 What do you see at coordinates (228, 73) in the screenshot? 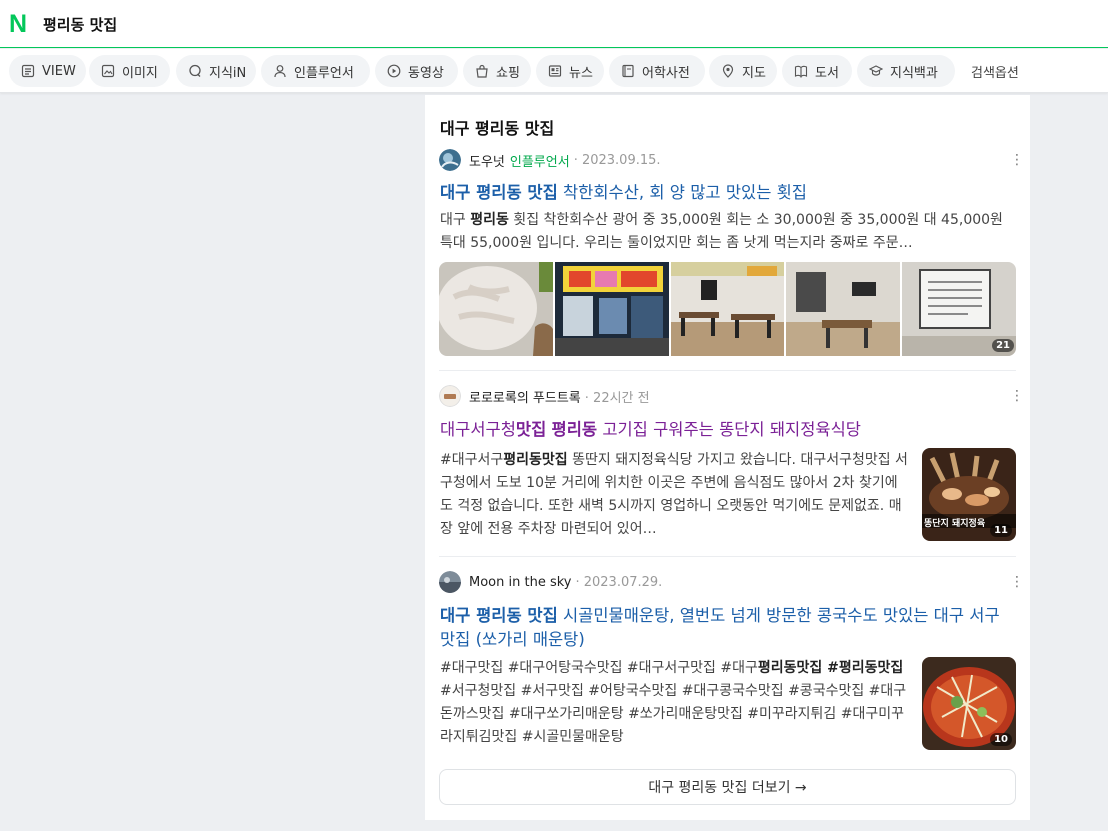
I see `tab-label: 지식iN` at bounding box center [228, 73].